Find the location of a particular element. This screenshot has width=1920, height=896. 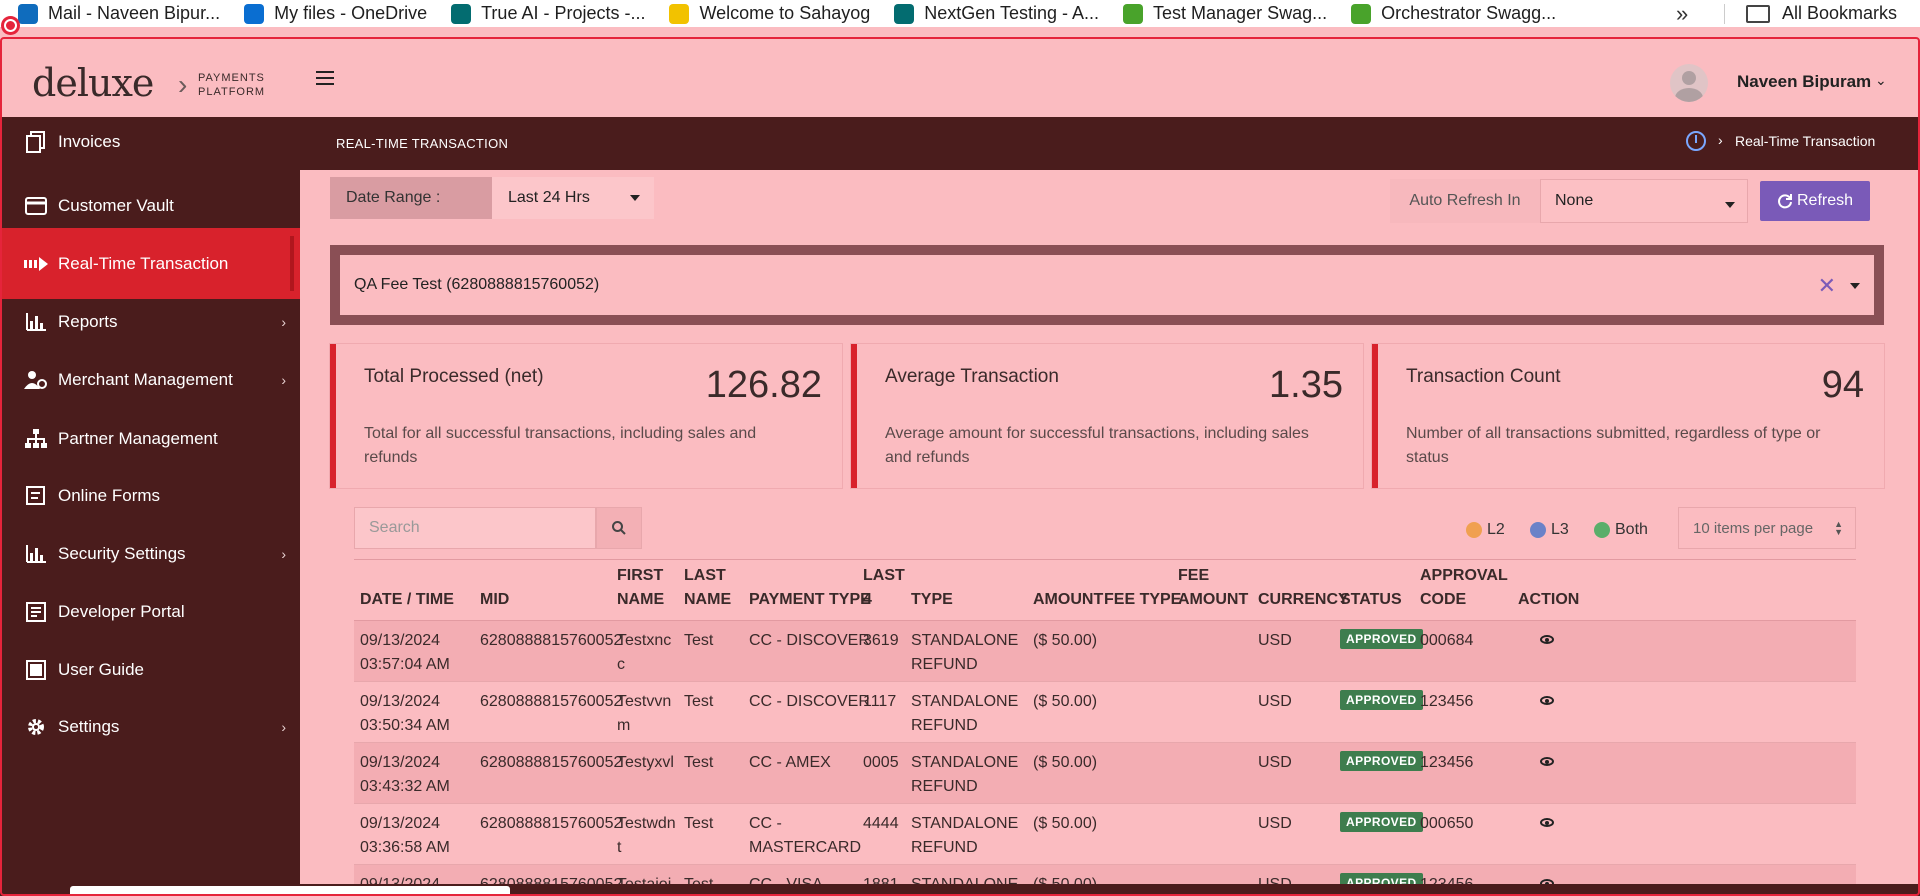

column-header-line-2: CODE is located at coordinates (1443, 599).